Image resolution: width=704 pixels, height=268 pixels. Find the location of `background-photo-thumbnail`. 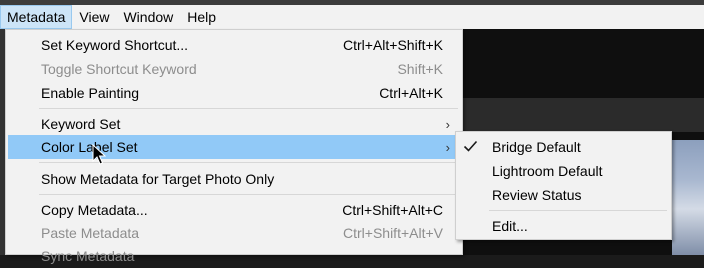

background-photo-thumbnail is located at coordinates (688, 197).